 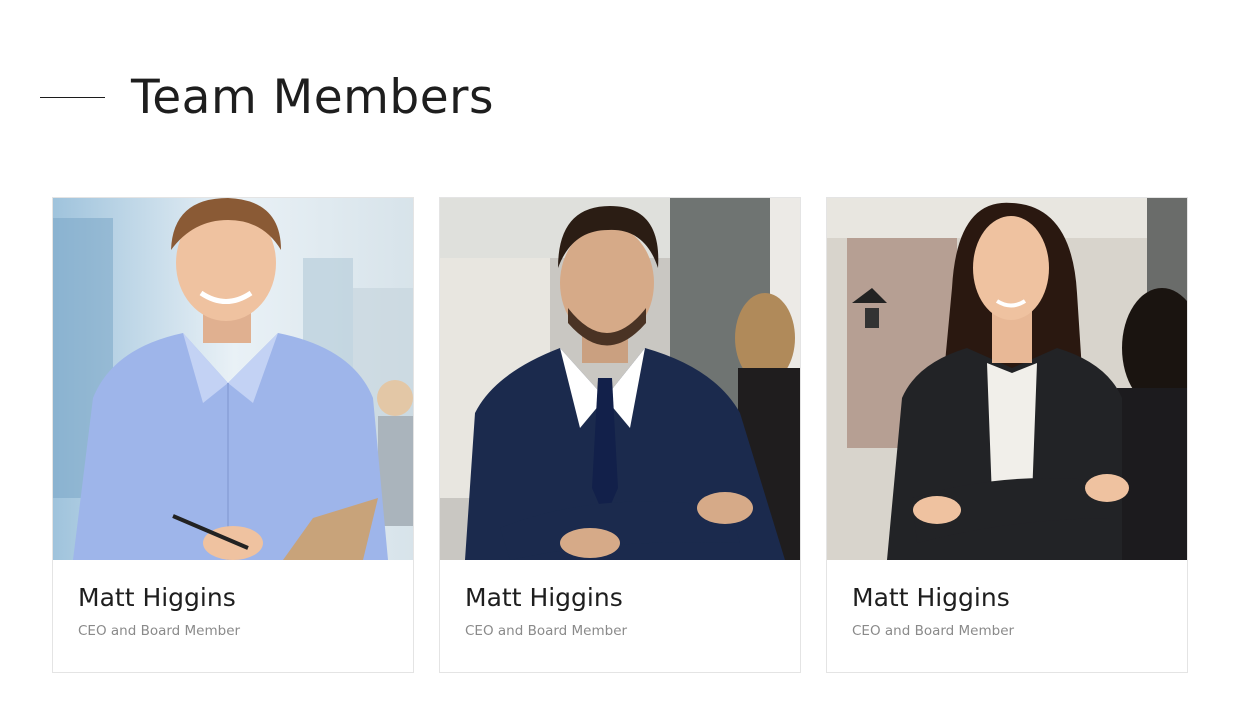 I want to click on page-title: Team Members, so click(x=312, y=97).